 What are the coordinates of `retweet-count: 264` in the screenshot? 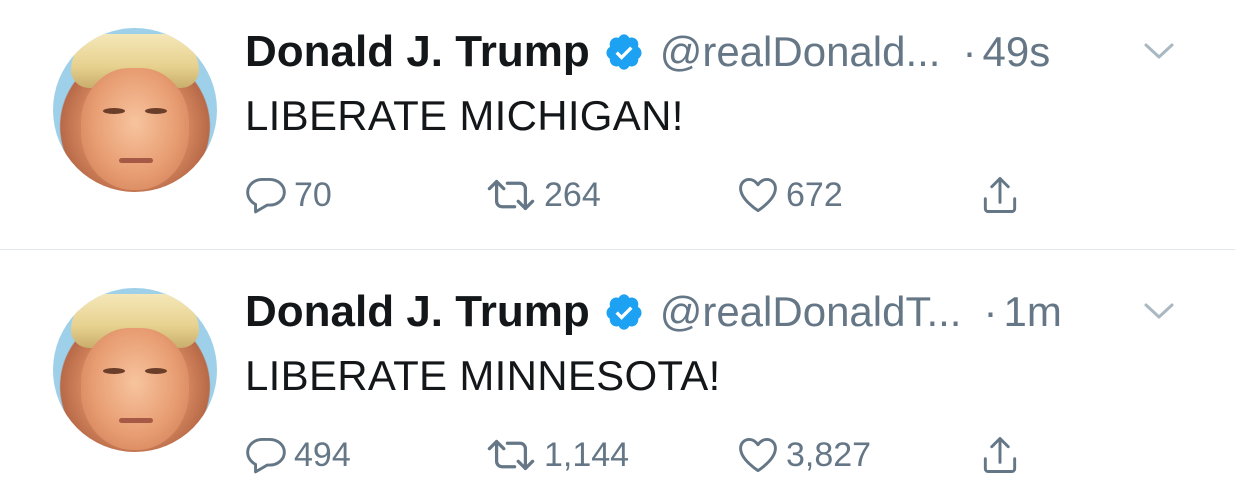 It's located at (572, 194).